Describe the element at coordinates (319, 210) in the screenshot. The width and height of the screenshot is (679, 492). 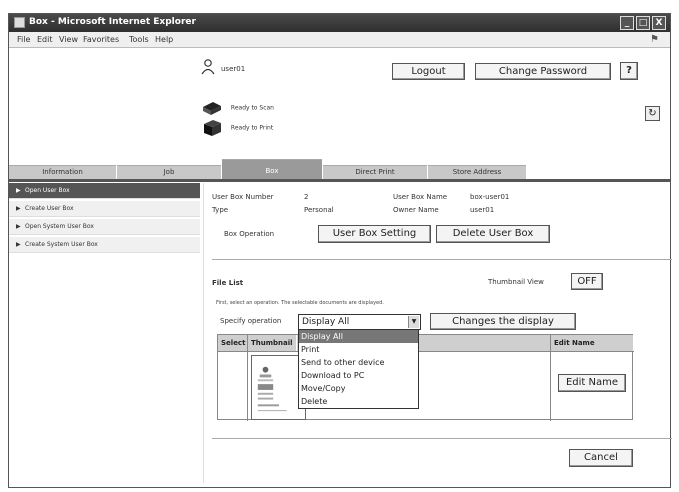
I see `type-value: Personal` at that location.